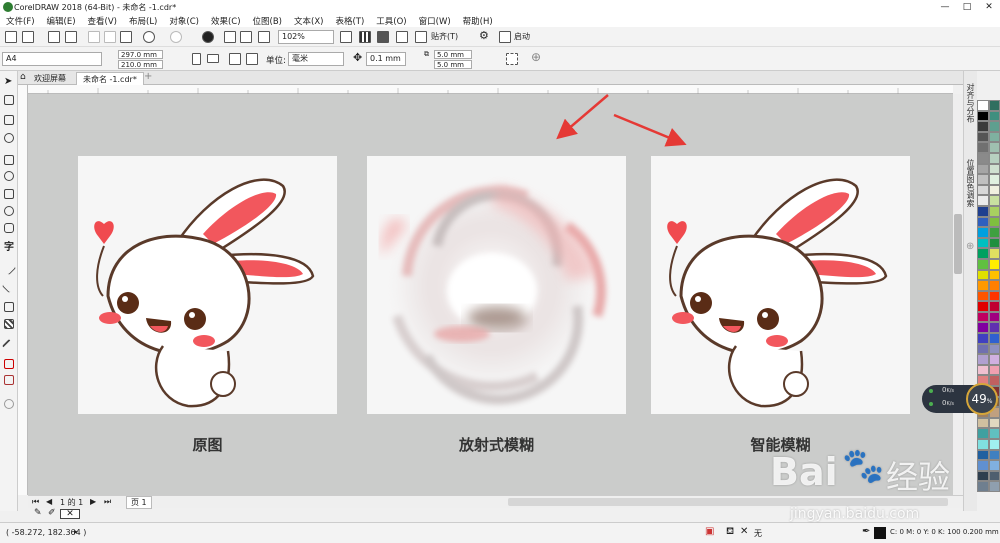 This screenshot has width=1000, height=543. Describe the element at coordinates (484, 35) in the screenshot. I see `options-gear-icon: ⚙` at that location.